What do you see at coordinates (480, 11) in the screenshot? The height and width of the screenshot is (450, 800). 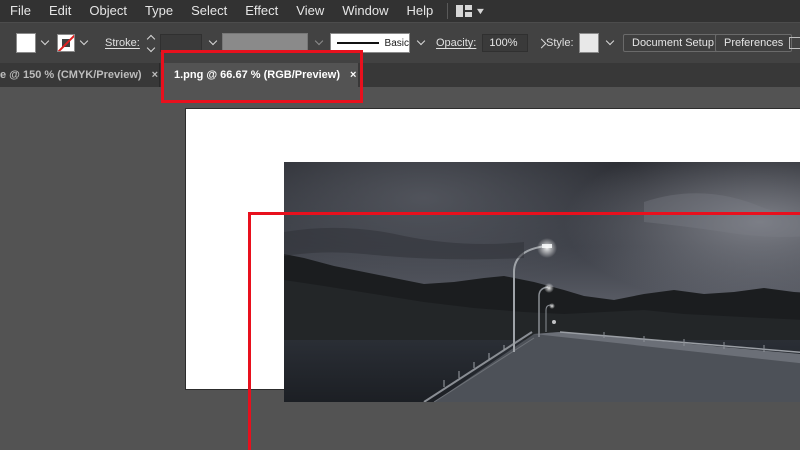 I see `chevron-down-icon: ▼` at bounding box center [480, 11].